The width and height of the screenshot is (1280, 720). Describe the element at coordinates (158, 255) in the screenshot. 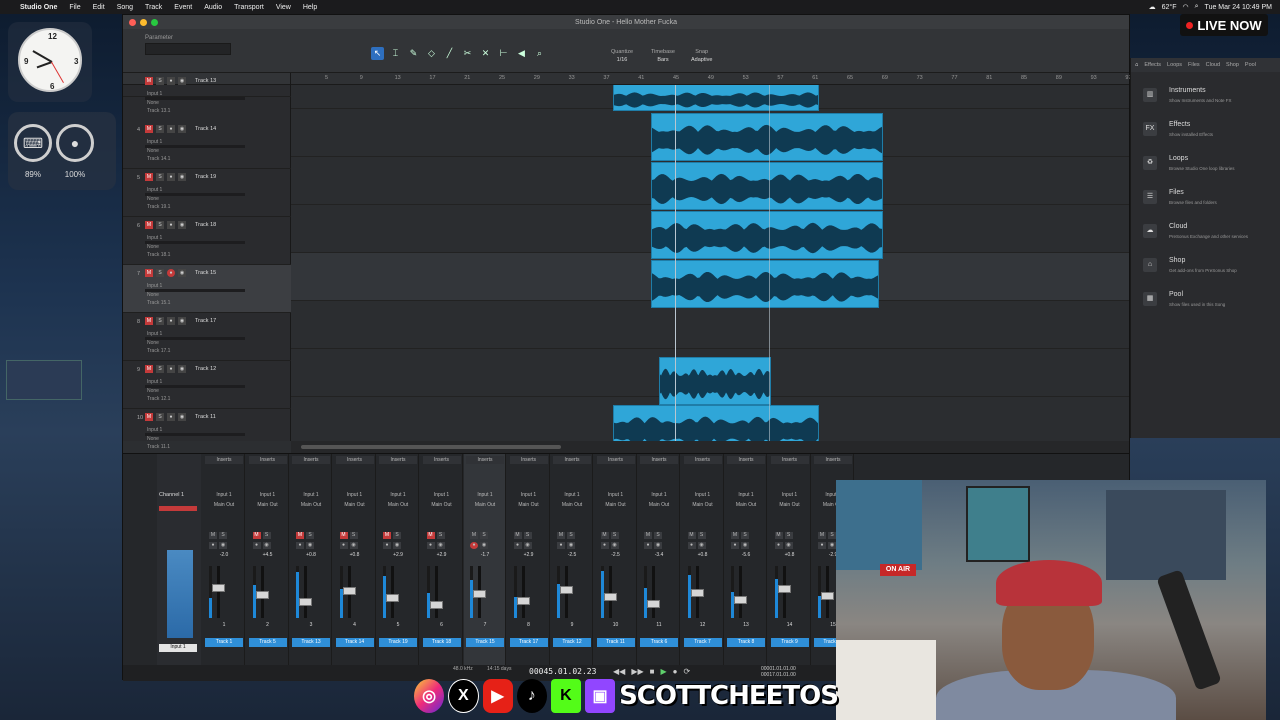

I see `track-sub: Track 18.1` at that location.